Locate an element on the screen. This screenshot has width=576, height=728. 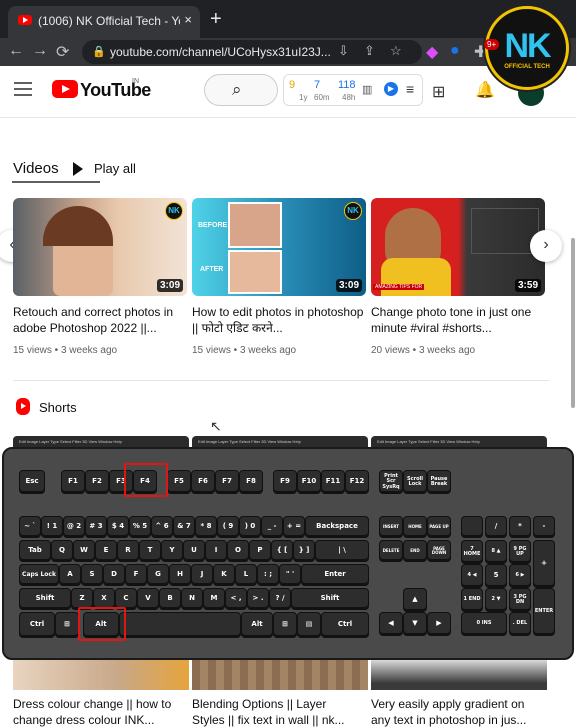
key-m: M is located at coordinates (214, 599).